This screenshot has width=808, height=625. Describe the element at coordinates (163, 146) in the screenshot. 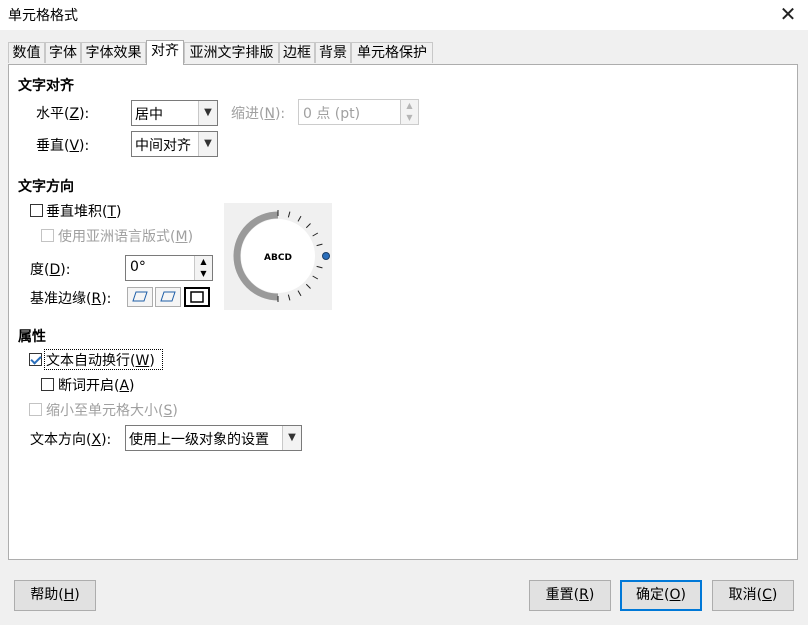

I see `vertical-value: 中间对齐` at that location.